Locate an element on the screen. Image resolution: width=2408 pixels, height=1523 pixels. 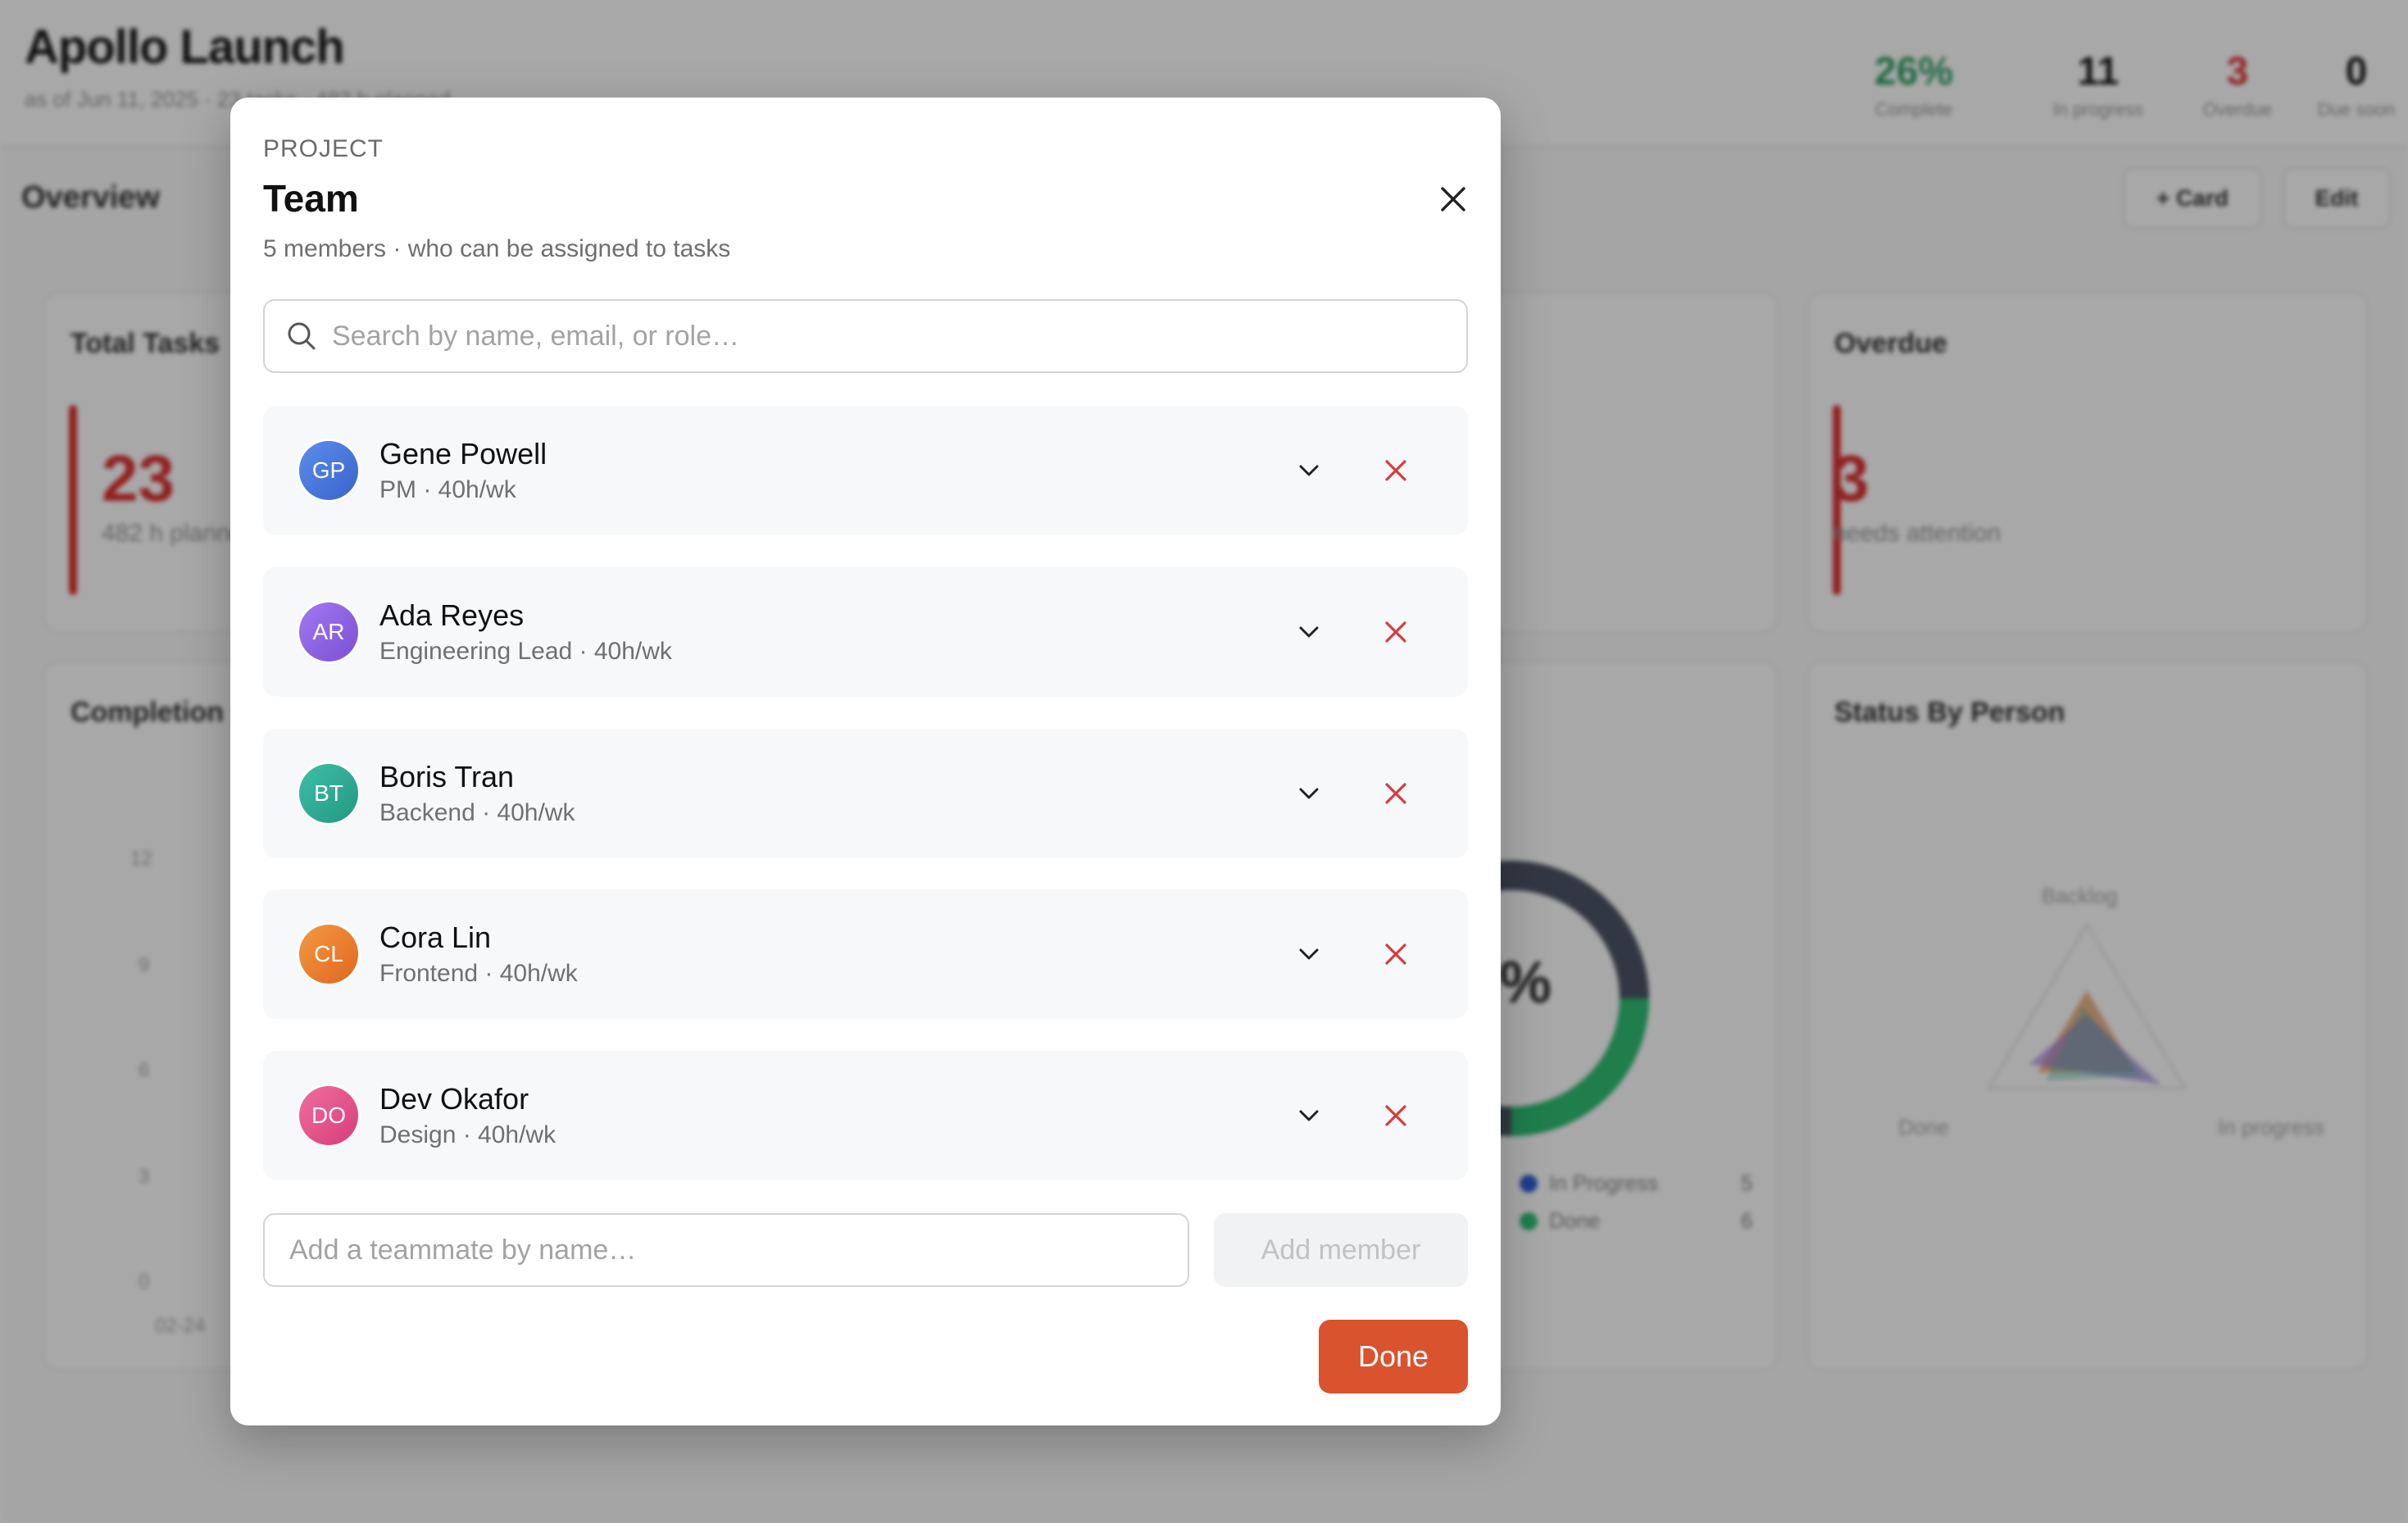
member-row: GP Gene Powell PM · 40h/wk is located at coordinates (865, 470).